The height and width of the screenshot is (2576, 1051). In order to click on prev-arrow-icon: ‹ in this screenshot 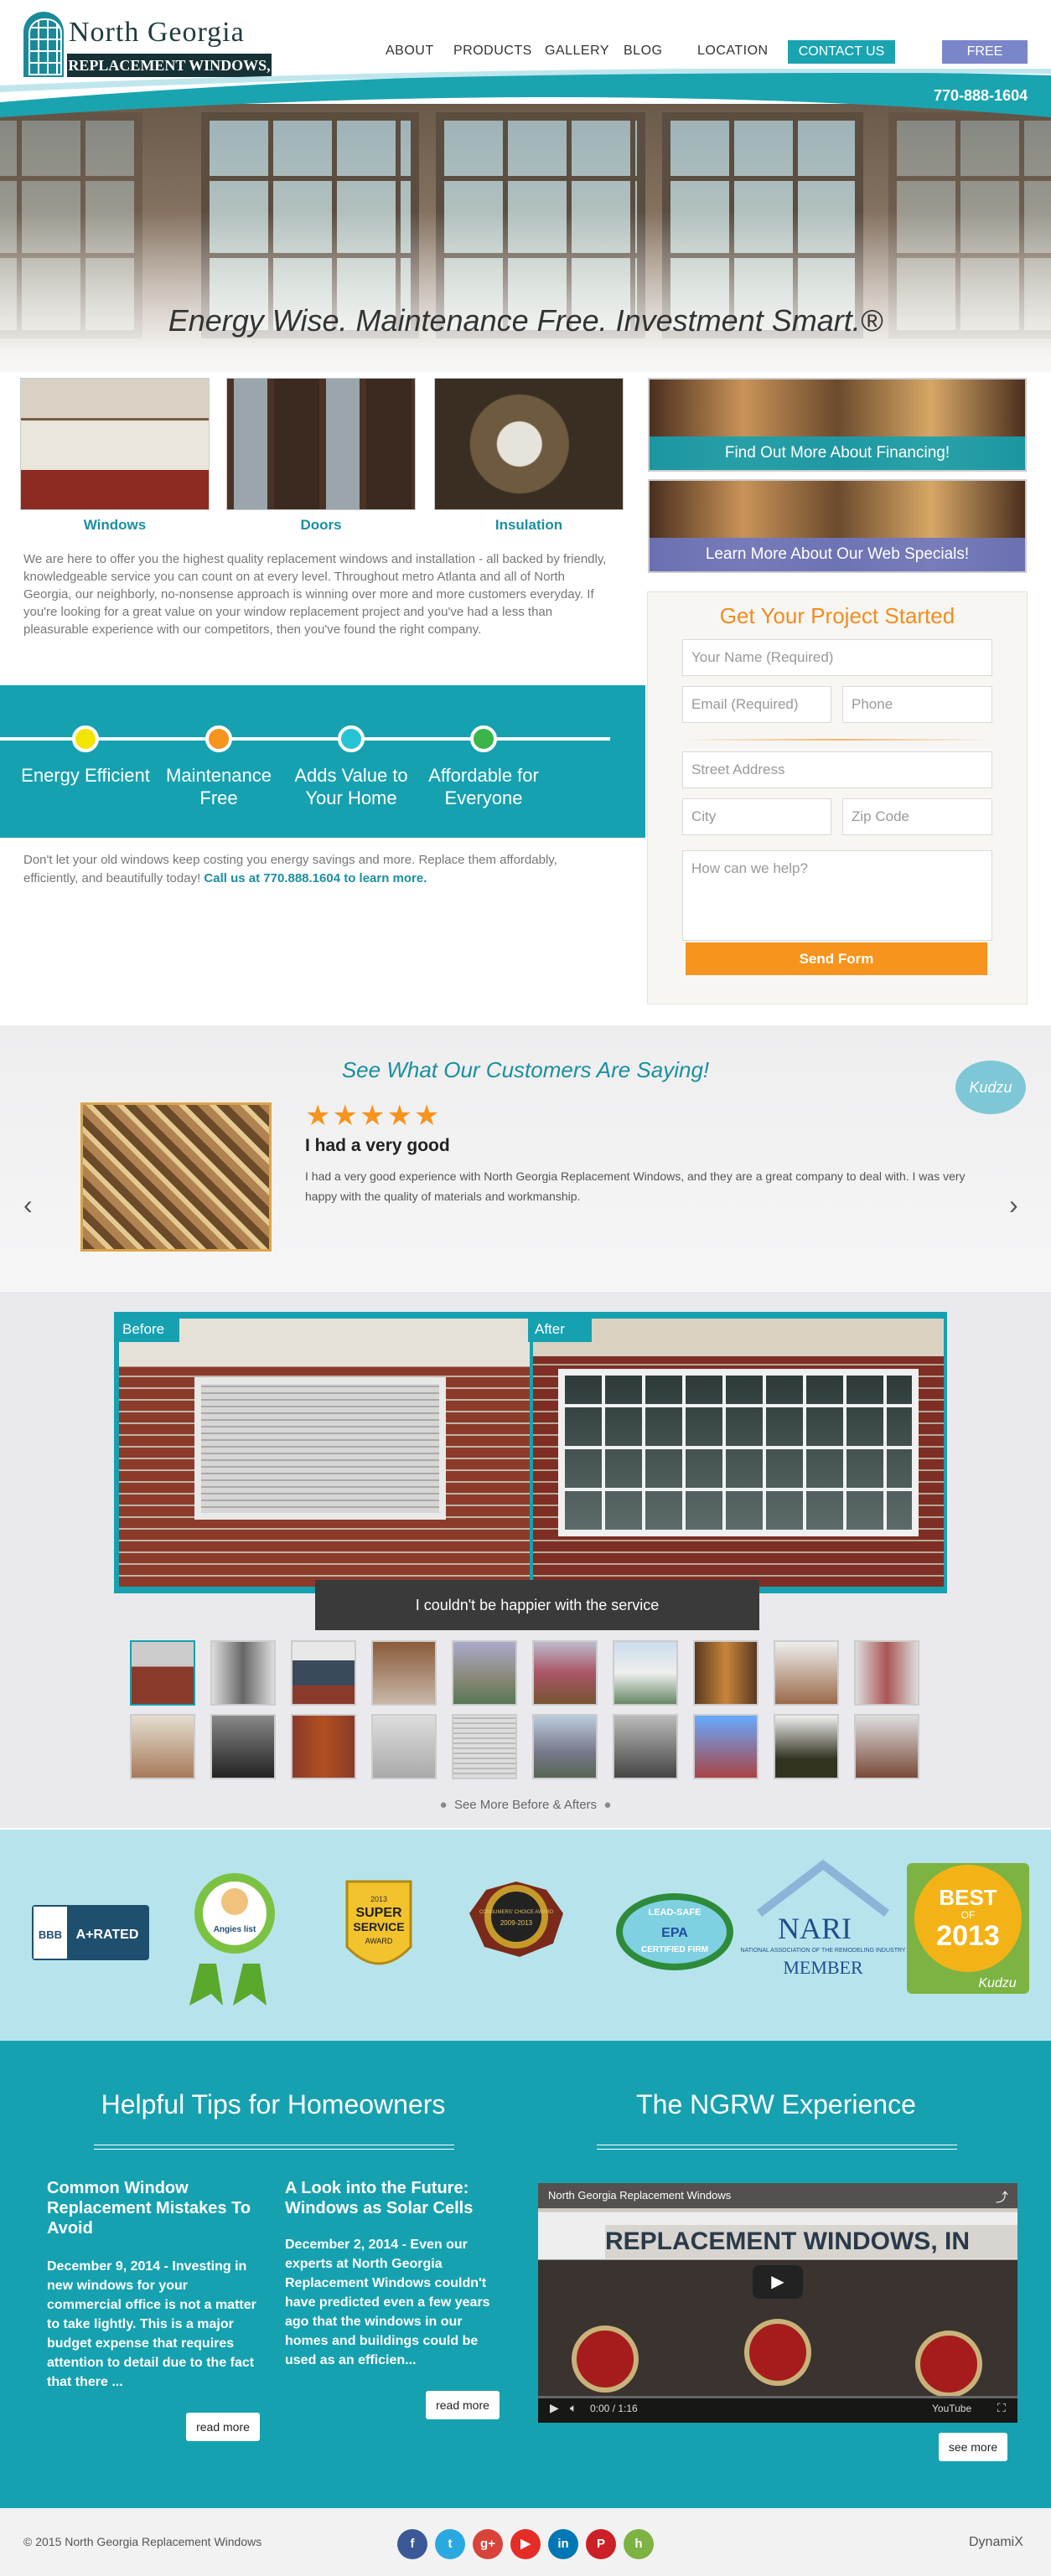, I will do `click(28, 1205)`.